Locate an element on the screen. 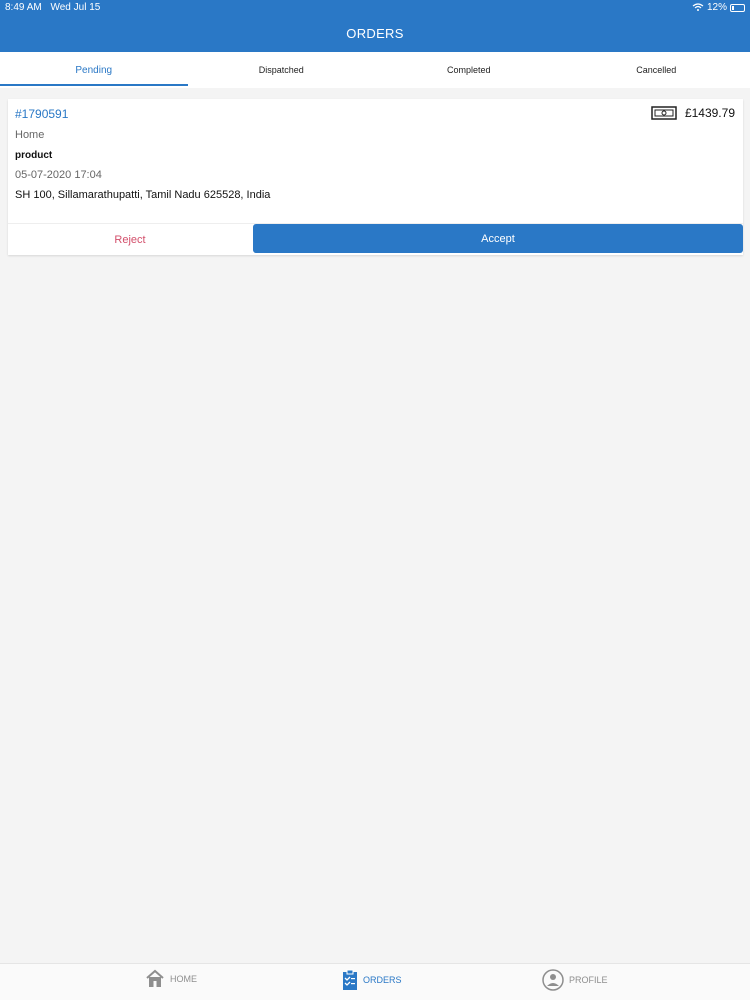 Image resolution: width=750 pixels, height=1000 pixels. order-number: #1790591 is located at coordinates (41, 114).